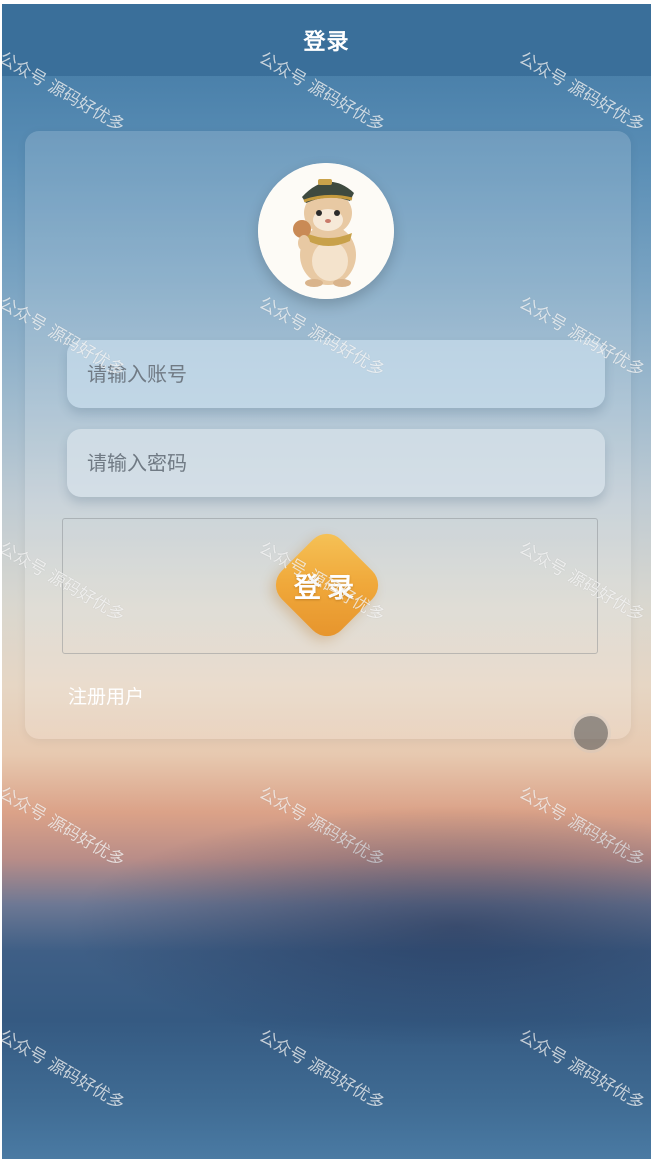  I want to click on account-input, so click(336, 374).